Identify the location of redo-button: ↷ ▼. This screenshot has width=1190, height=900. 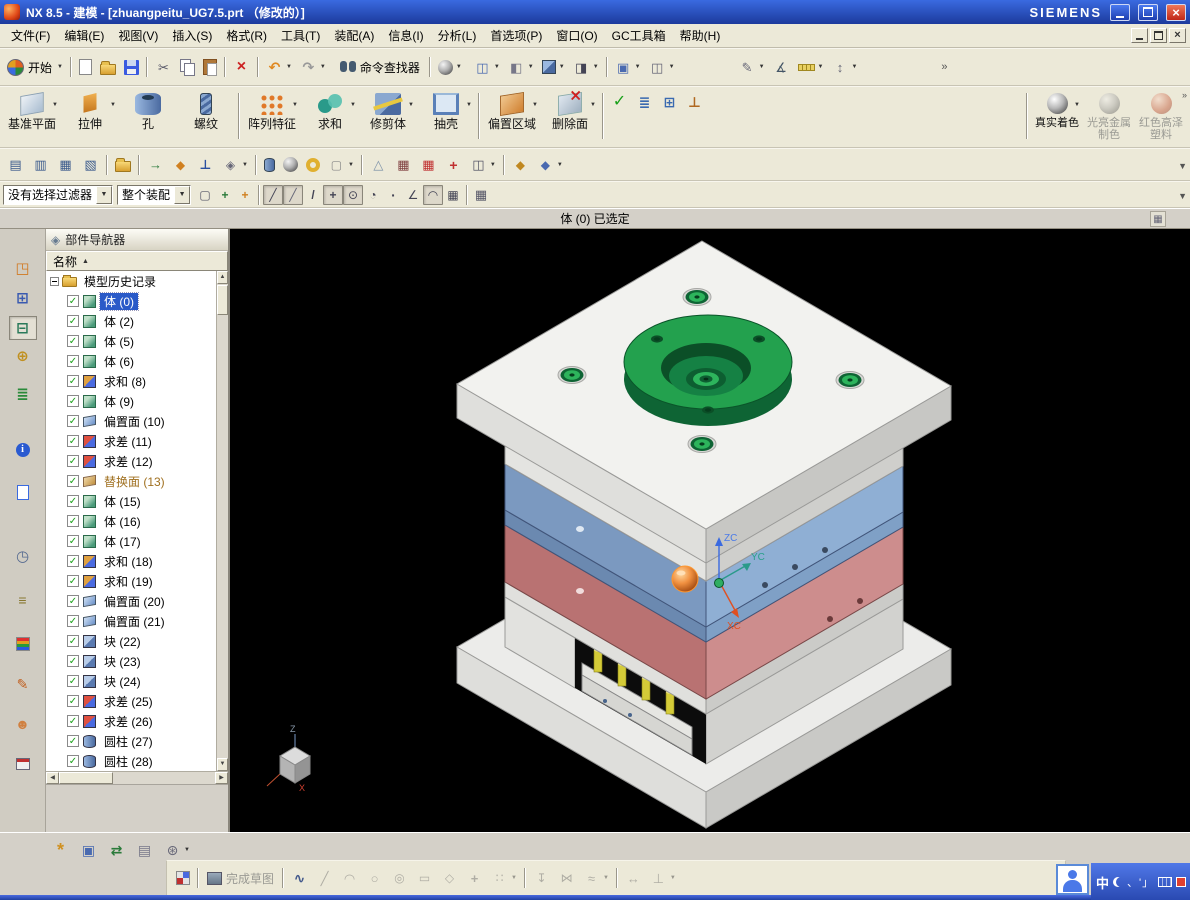
(313, 67).